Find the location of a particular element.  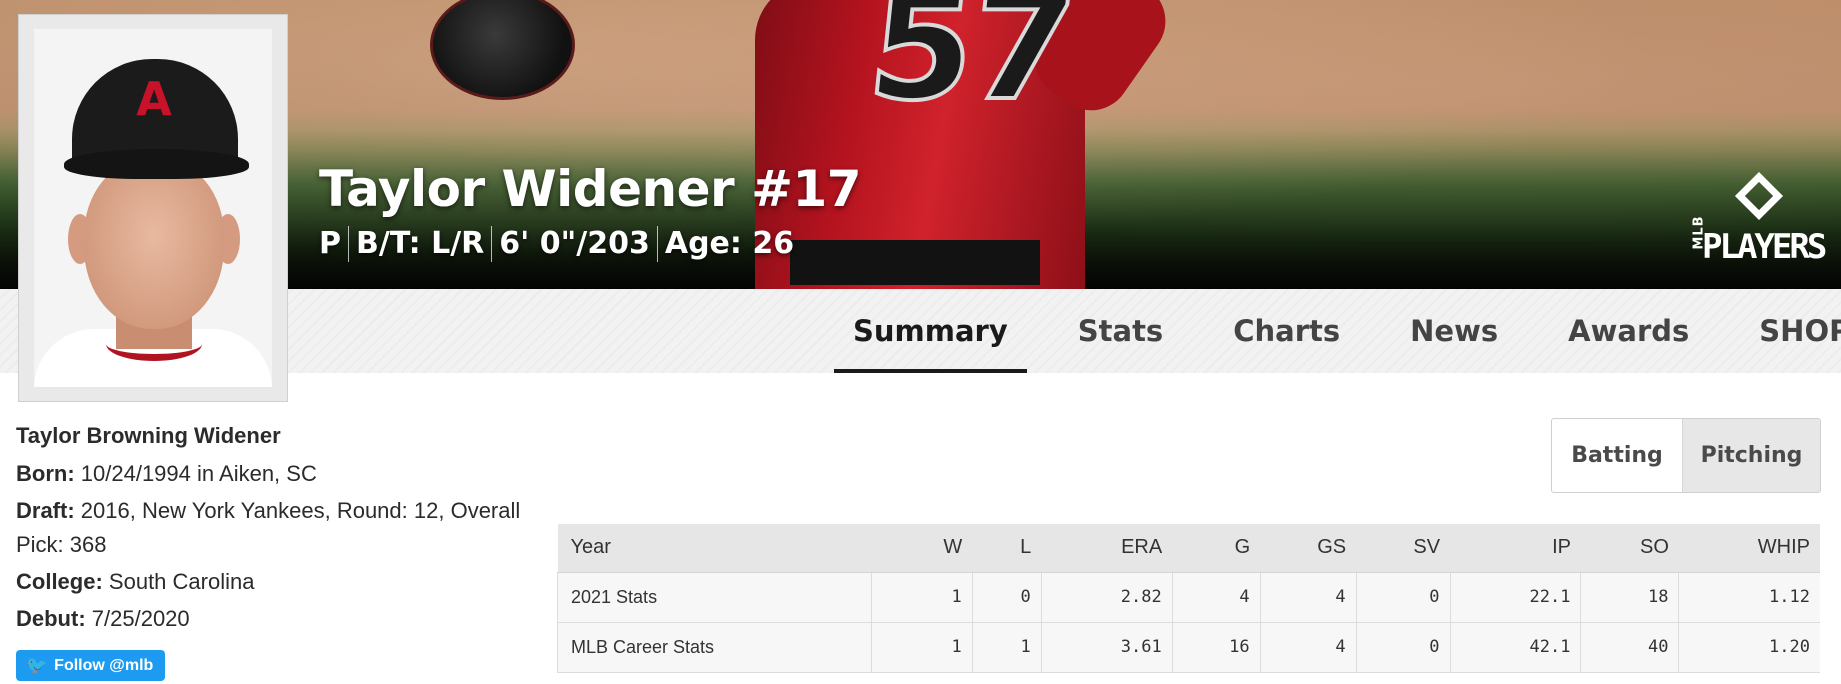

college-value: South Carolina is located at coordinates (181, 581).